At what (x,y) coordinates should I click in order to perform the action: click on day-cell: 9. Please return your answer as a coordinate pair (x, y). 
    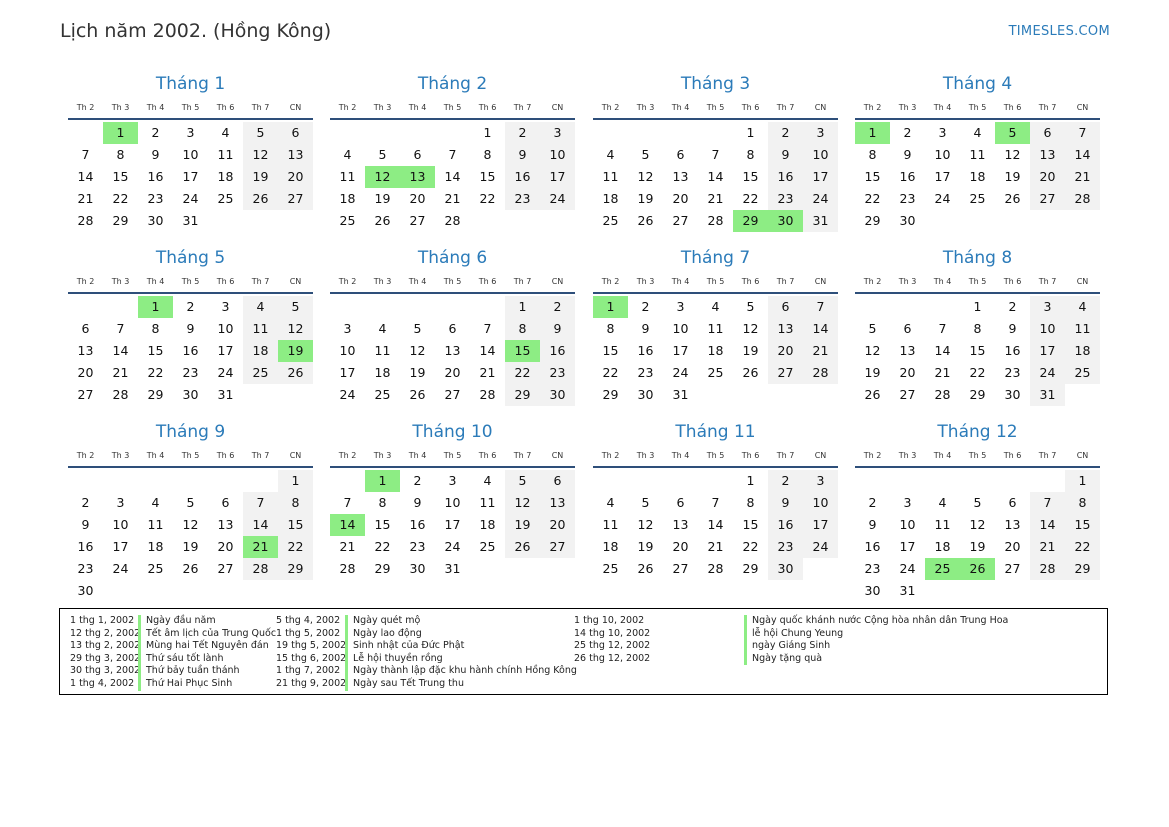
    Looking at the image, I should click on (645, 328).